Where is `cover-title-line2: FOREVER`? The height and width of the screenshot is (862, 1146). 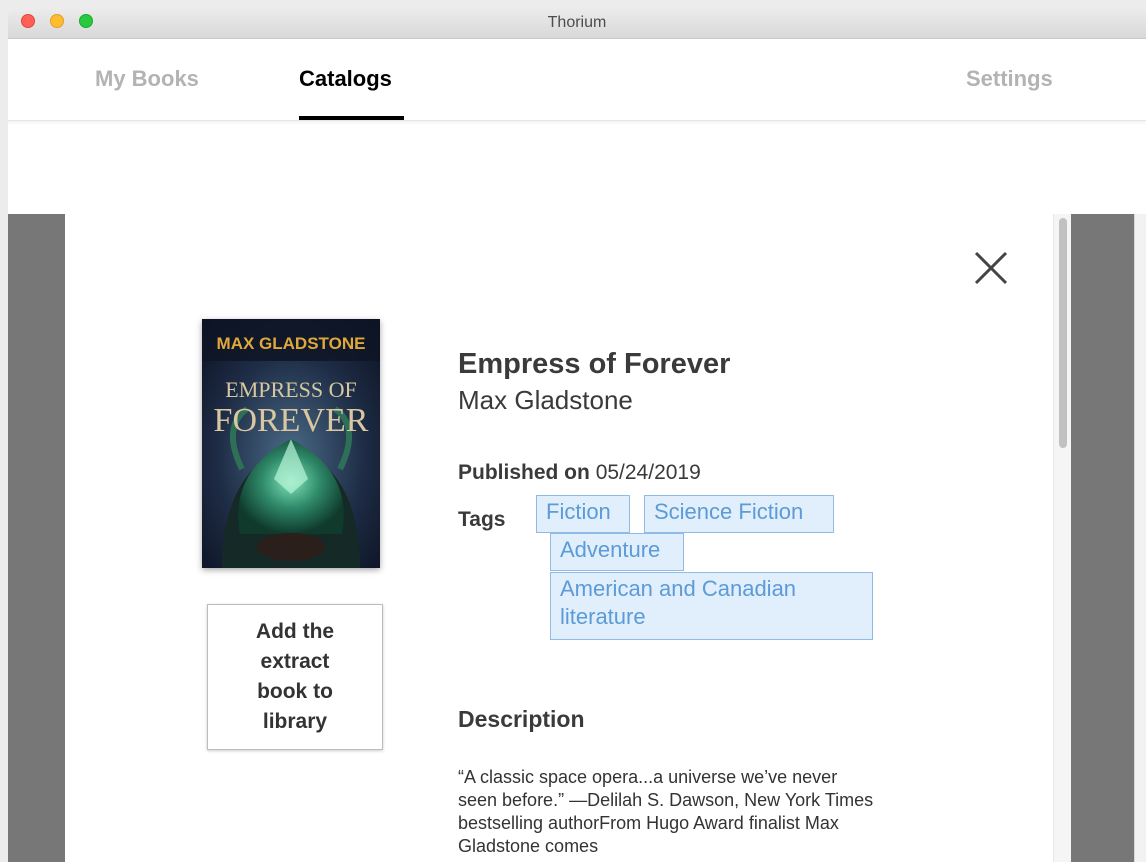 cover-title-line2: FOREVER is located at coordinates (291, 420).